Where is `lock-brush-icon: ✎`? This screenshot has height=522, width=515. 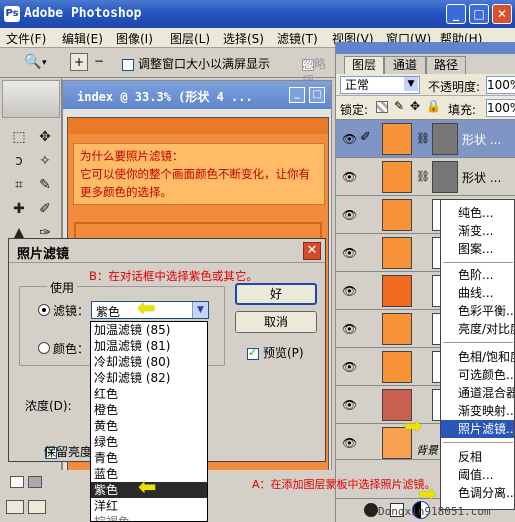
lock-brush-icon: ✎ is located at coordinates (399, 106).